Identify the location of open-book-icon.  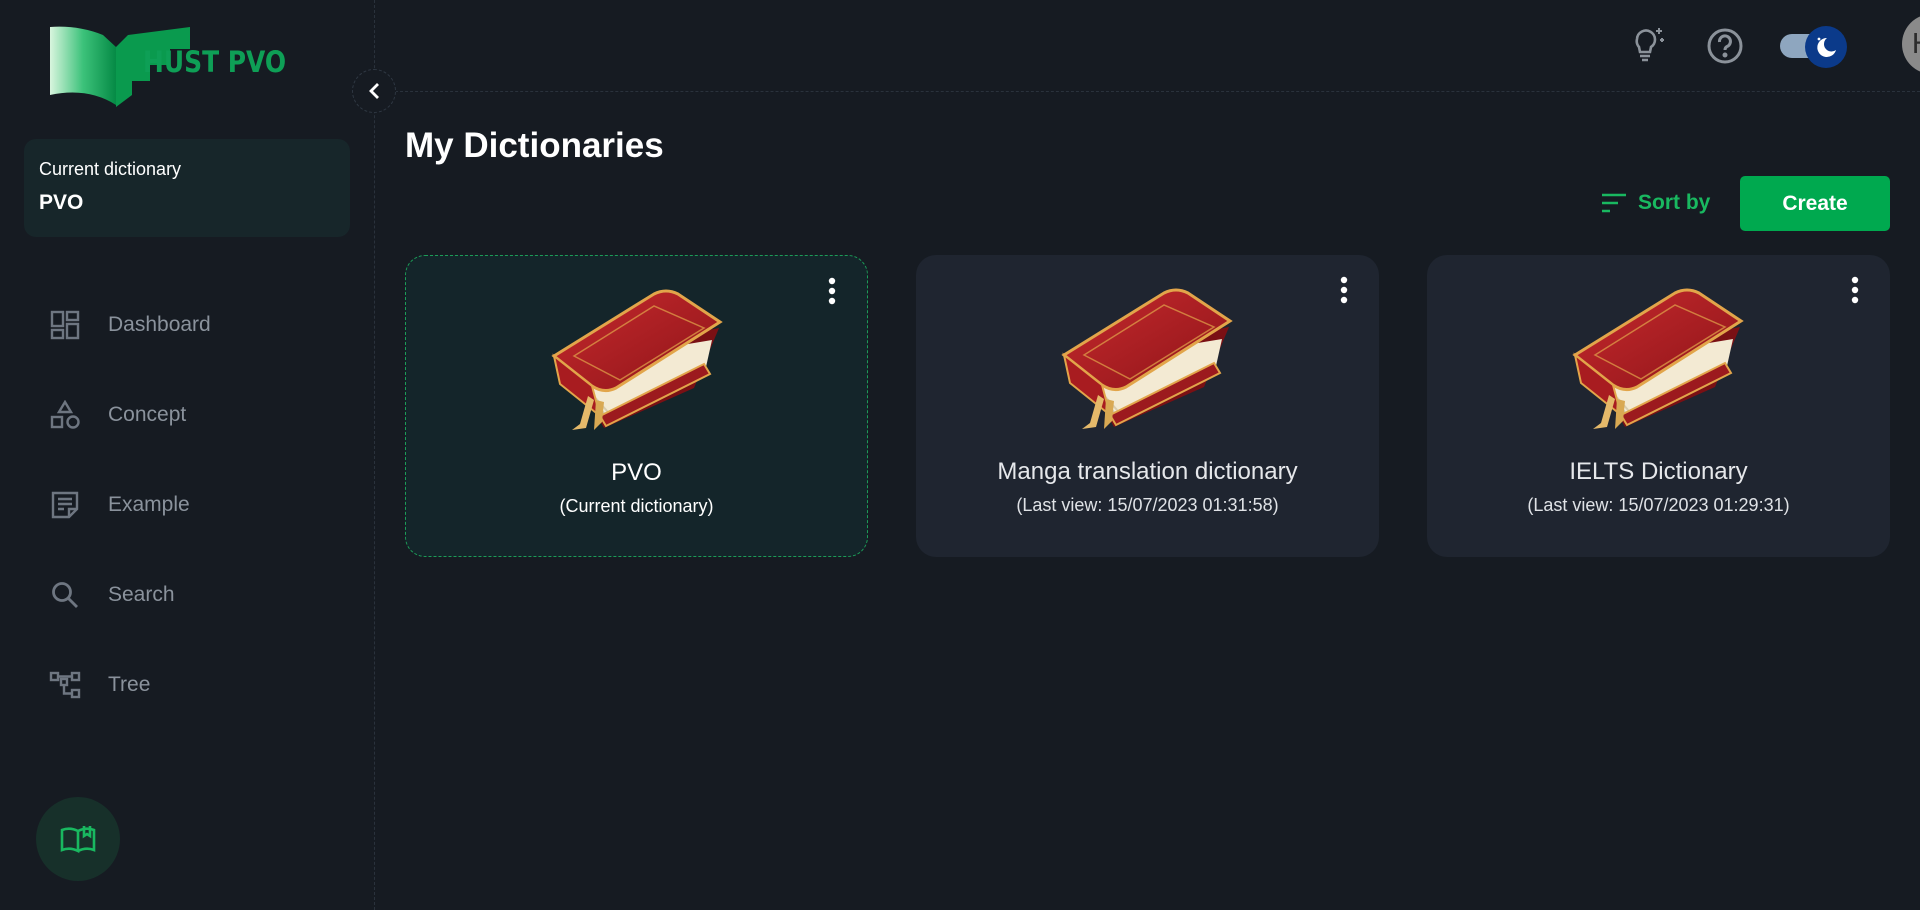
(78, 840).